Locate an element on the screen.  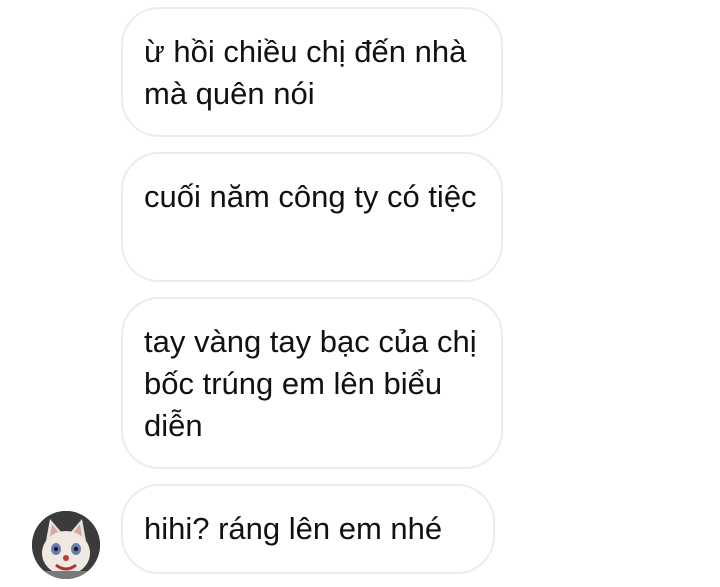
cat-clown-avatar-icon is located at coordinates (66, 545).